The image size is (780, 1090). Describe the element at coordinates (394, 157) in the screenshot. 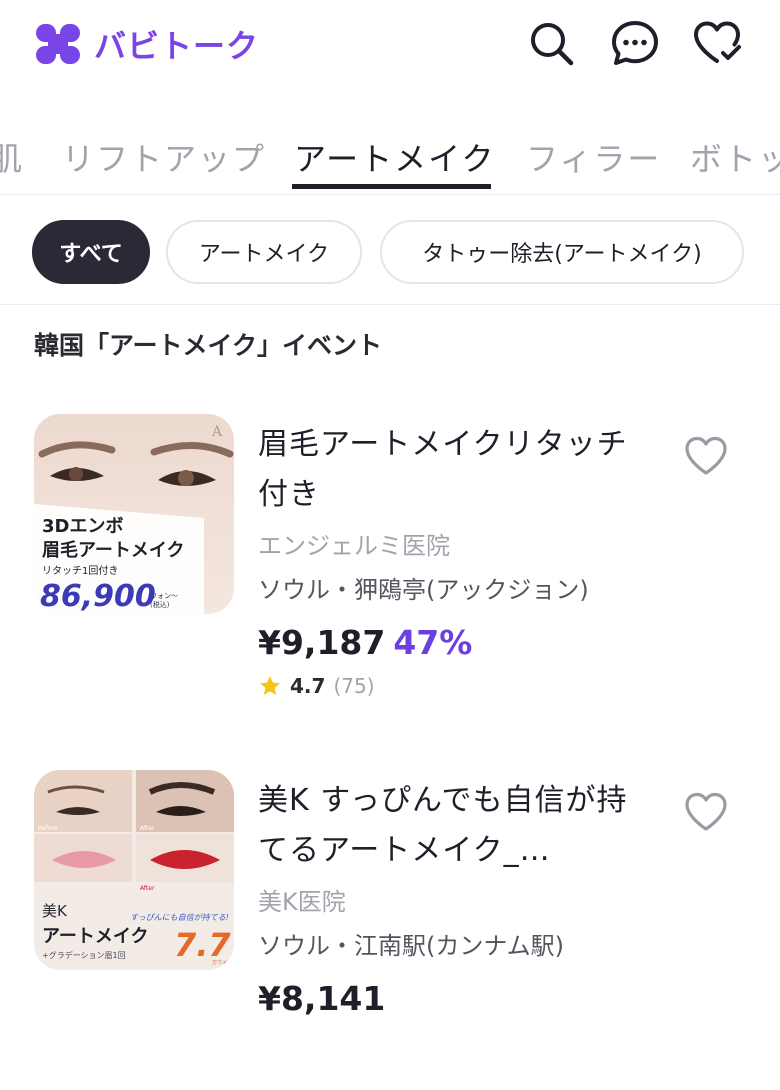

I see `tab-art-make: アートメイク` at that location.